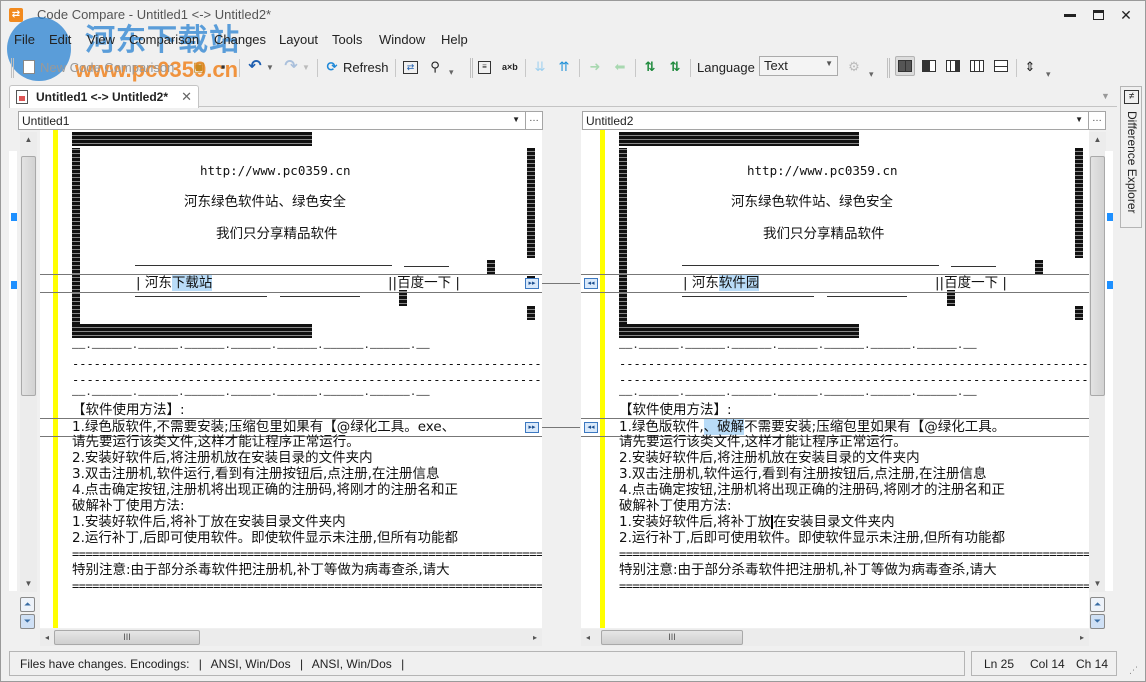 The image size is (1146, 682). What do you see at coordinates (1109, 371) in the screenshot?
I see `right-overview-bar` at bounding box center [1109, 371].